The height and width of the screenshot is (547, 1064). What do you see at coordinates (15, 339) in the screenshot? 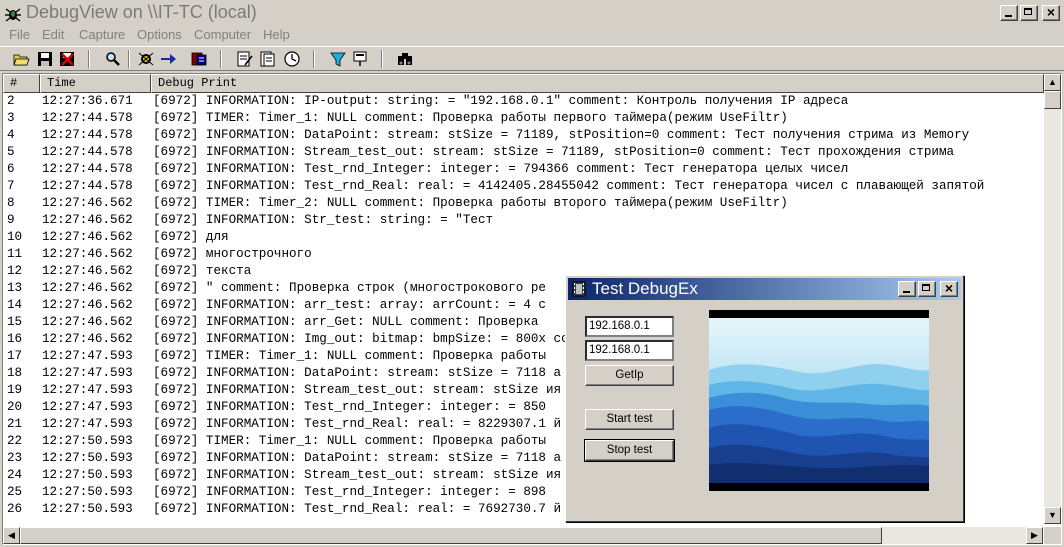
I see `row-number: 16` at bounding box center [15, 339].